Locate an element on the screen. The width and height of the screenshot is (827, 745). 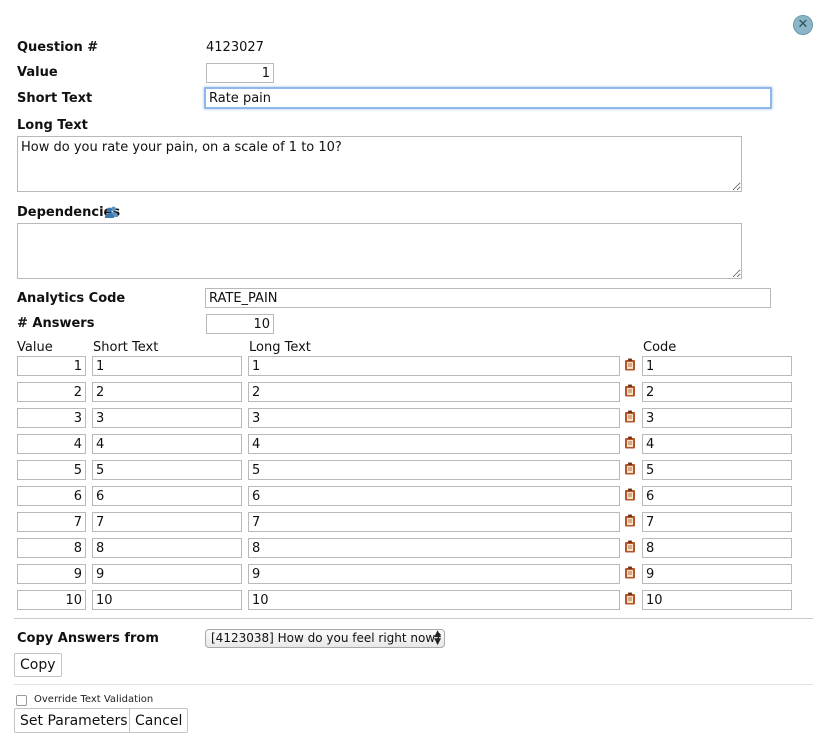
value-label: Value is located at coordinates (37, 72).